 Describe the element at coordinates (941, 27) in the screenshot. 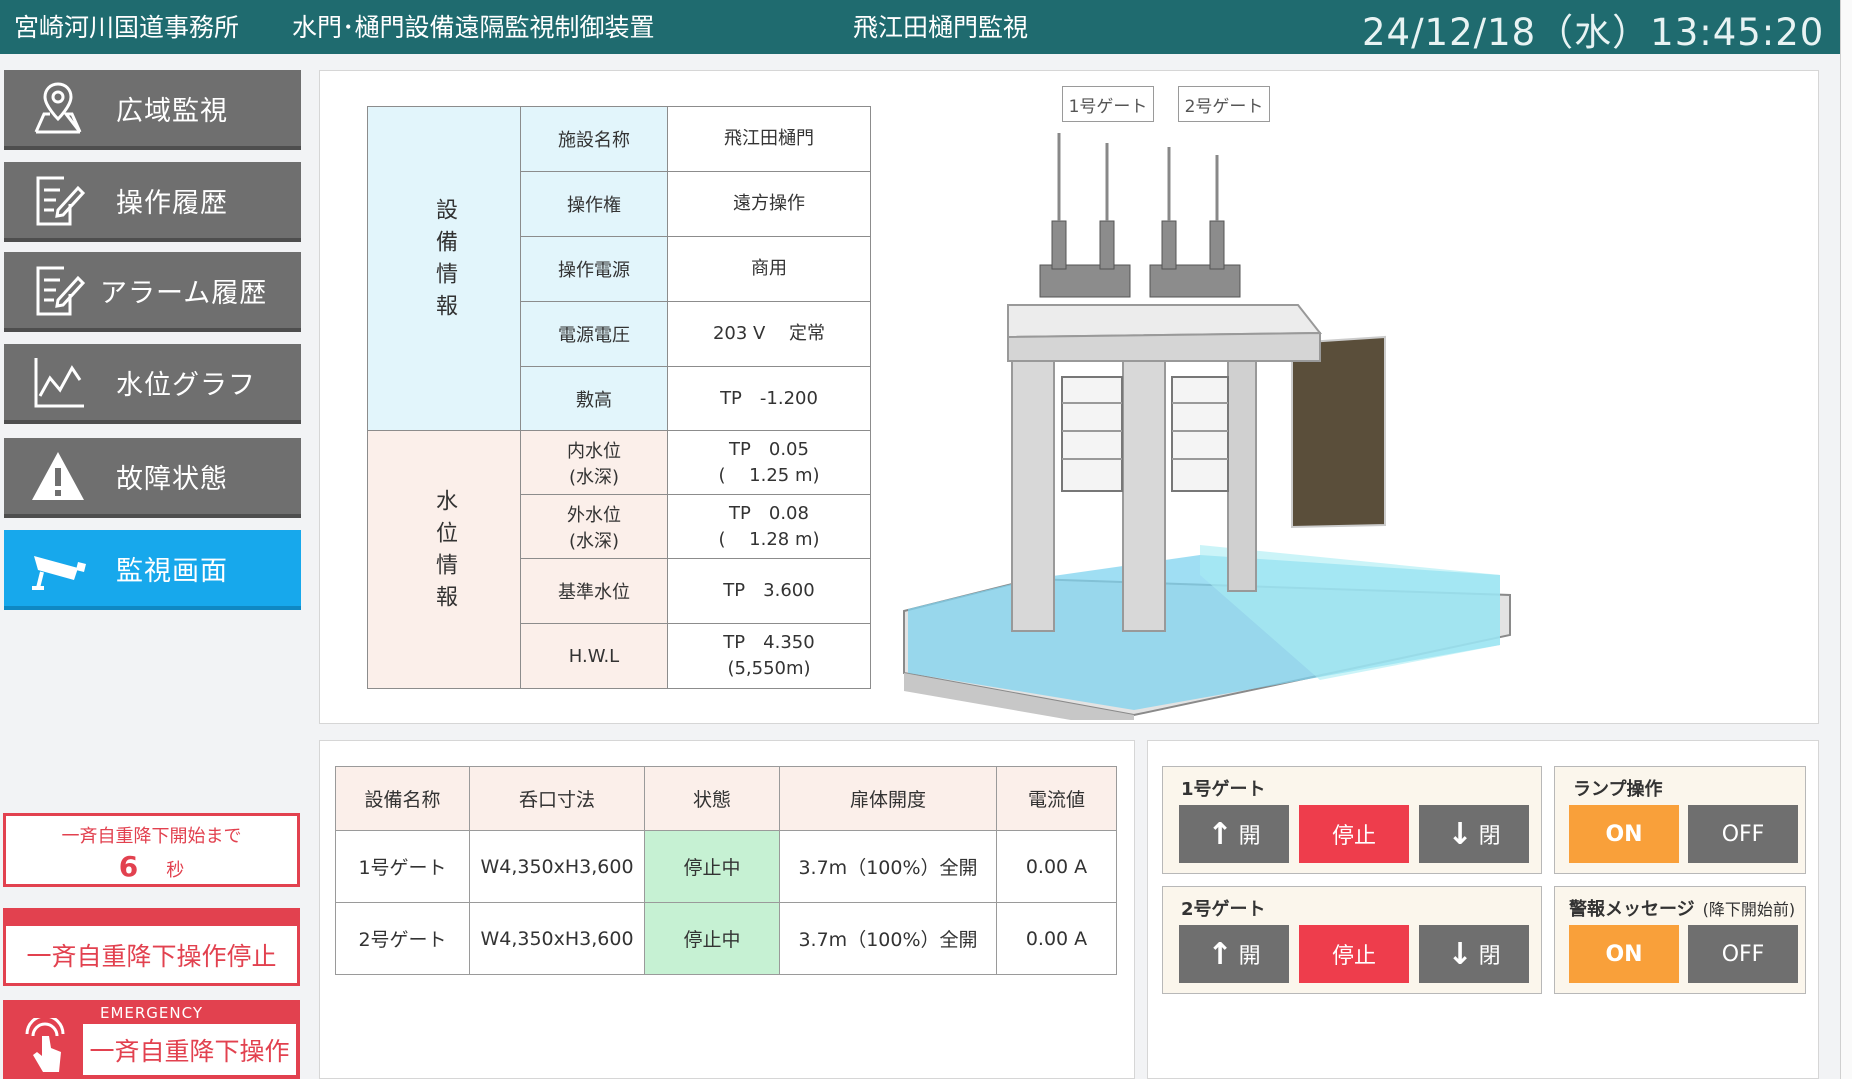

I see `screen-title: 飛江田樋門監視` at that location.